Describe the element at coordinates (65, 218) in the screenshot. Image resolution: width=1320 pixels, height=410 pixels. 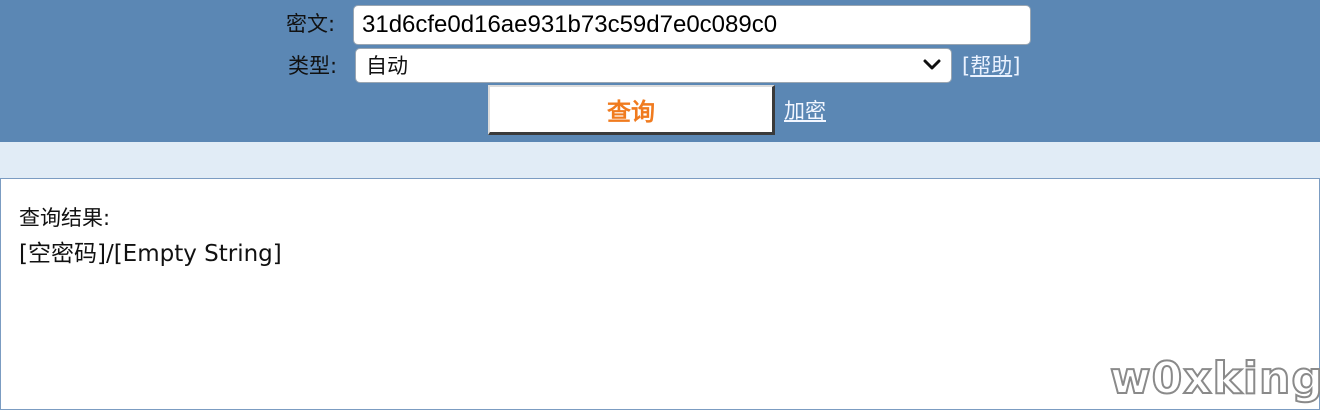
I see `result-title: 查询结果:` at that location.